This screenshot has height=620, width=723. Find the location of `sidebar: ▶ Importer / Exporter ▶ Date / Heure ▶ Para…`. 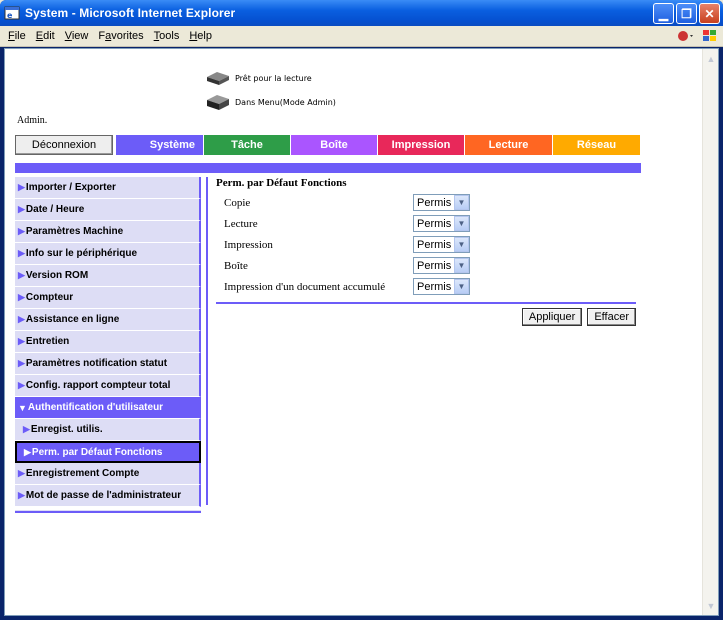

sidebar: ▶ Importer / Exporter ▶ Date / Heure ▶ Para… is located at coordinates (108, 345).